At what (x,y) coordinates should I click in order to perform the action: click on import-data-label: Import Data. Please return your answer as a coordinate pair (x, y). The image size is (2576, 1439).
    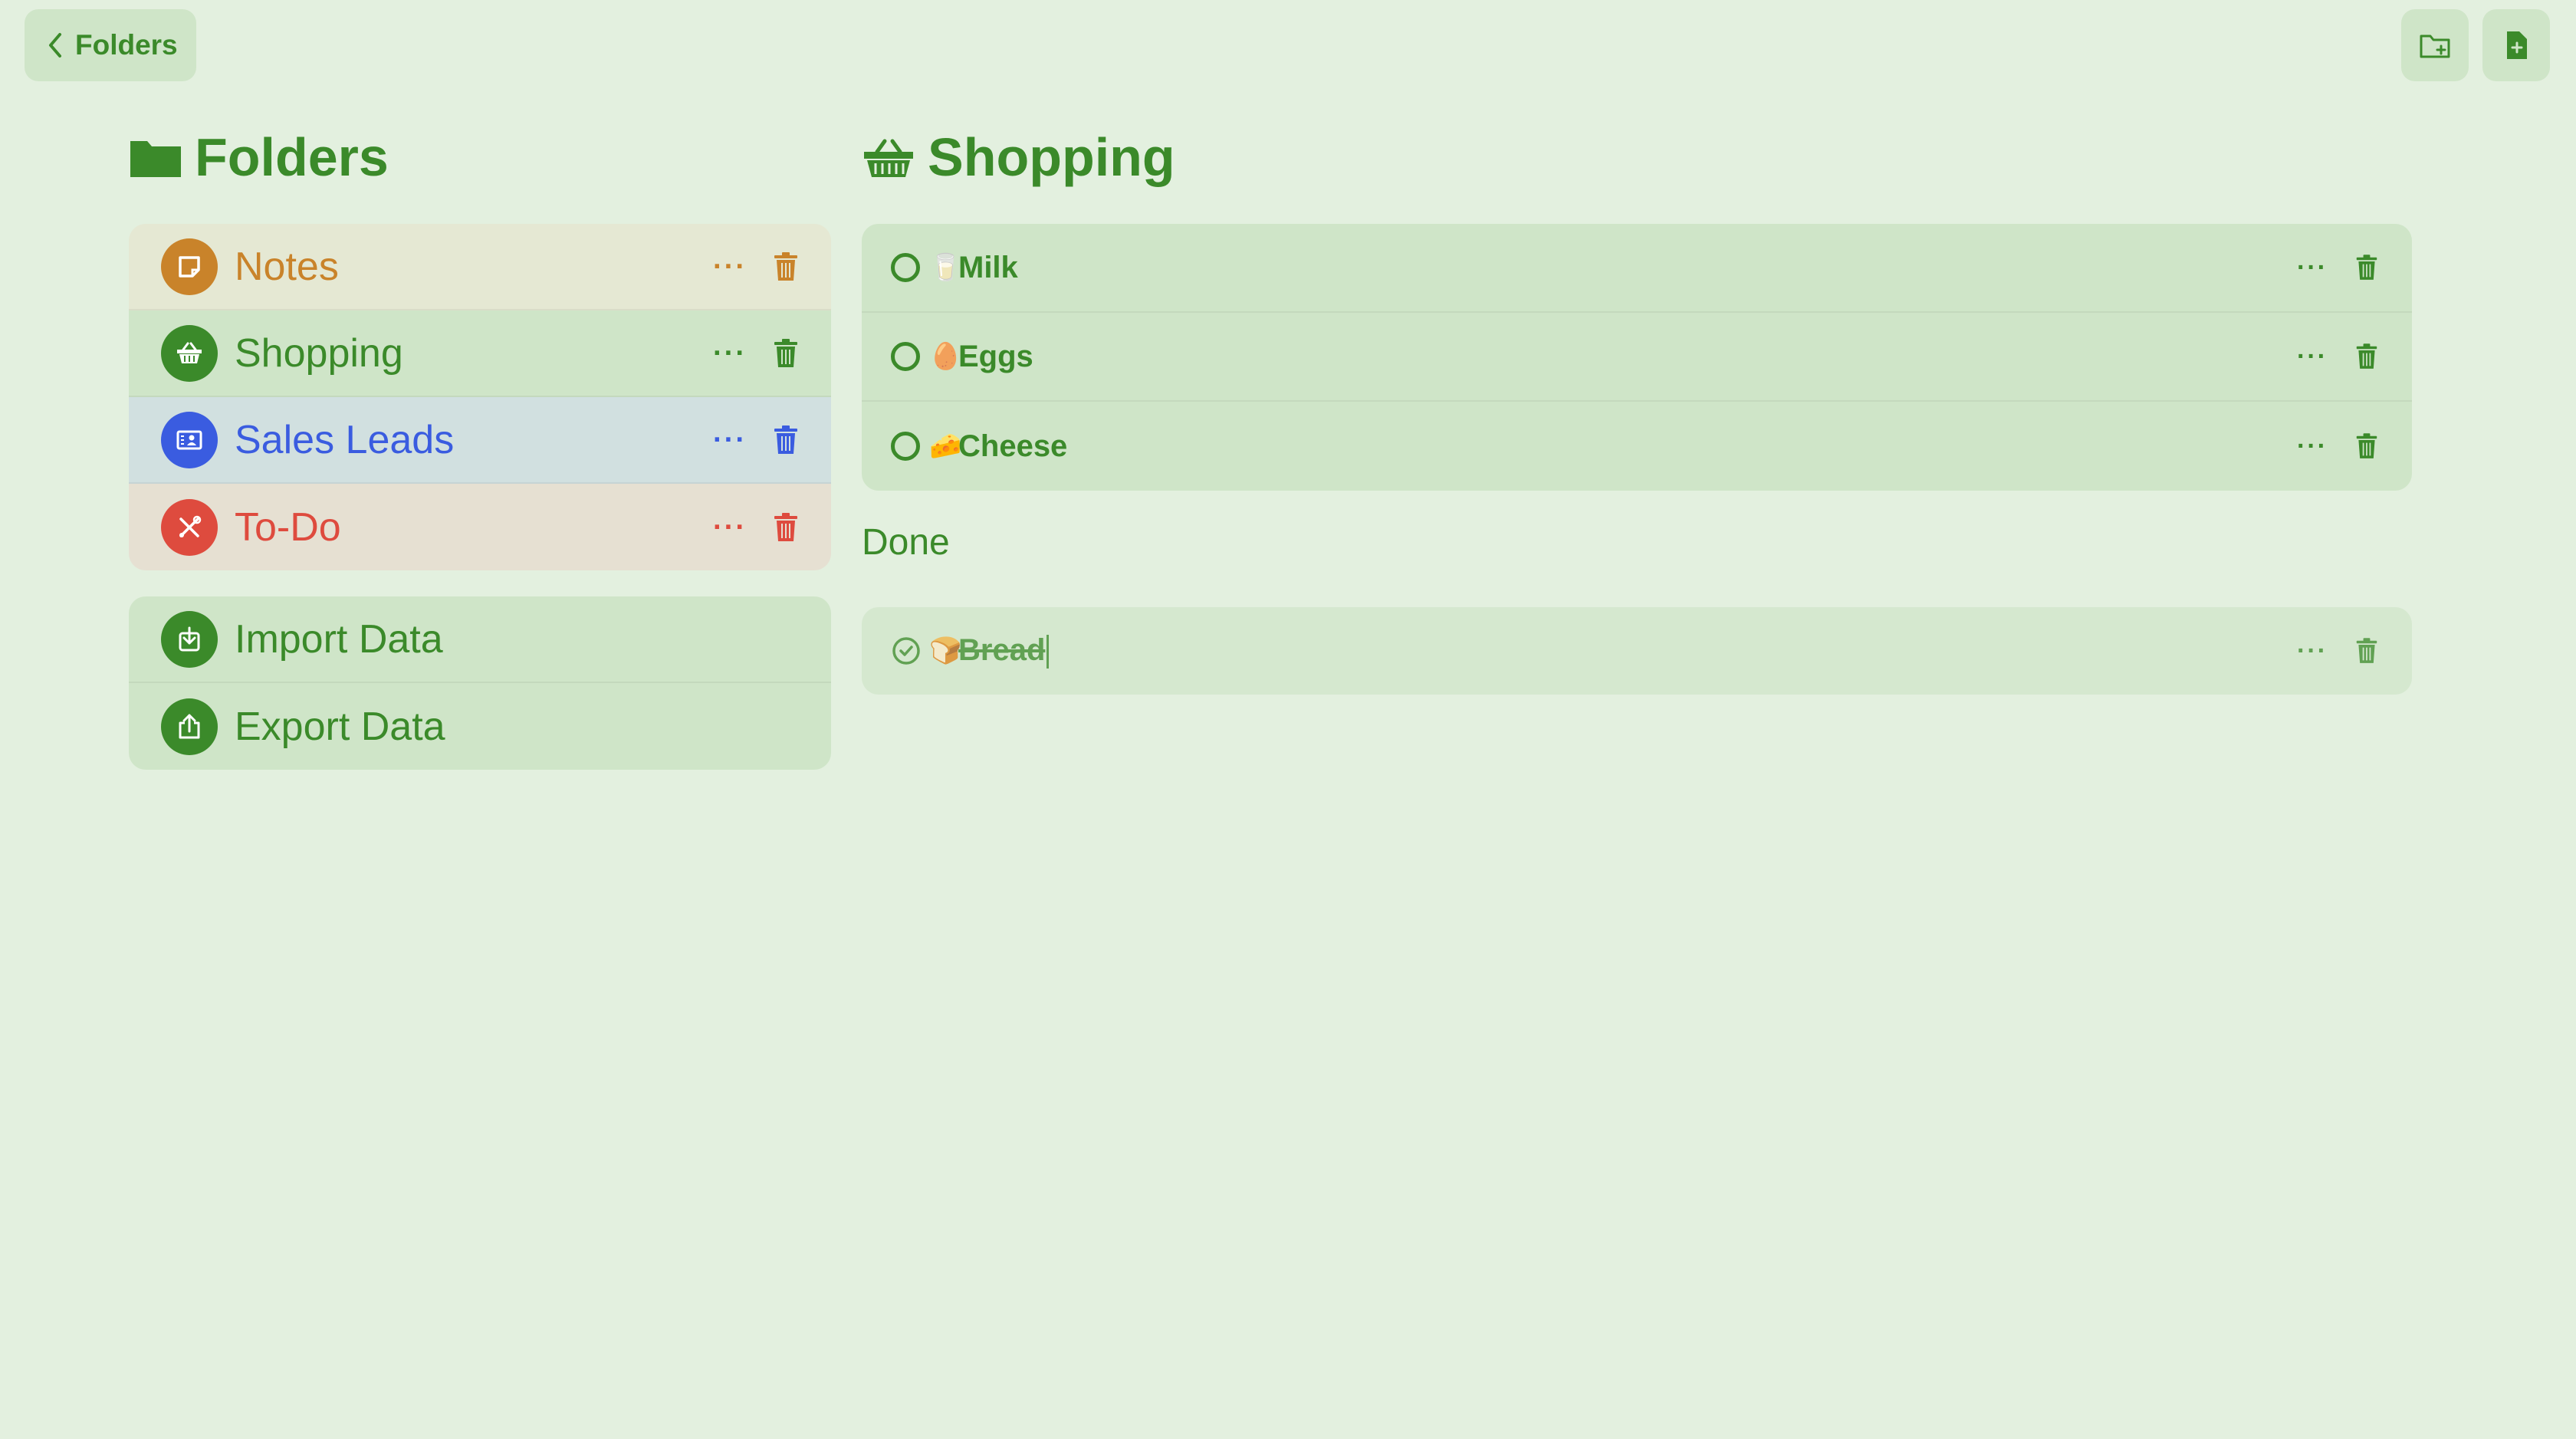
    Looking at the image, I should click on (339, 639).